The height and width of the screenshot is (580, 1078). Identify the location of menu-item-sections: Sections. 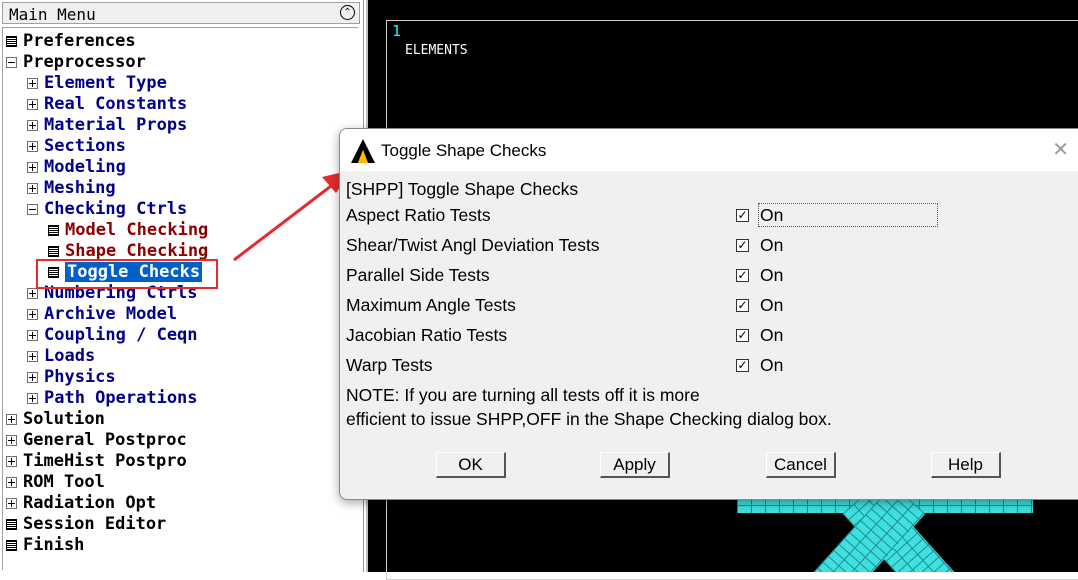
(76, 146).